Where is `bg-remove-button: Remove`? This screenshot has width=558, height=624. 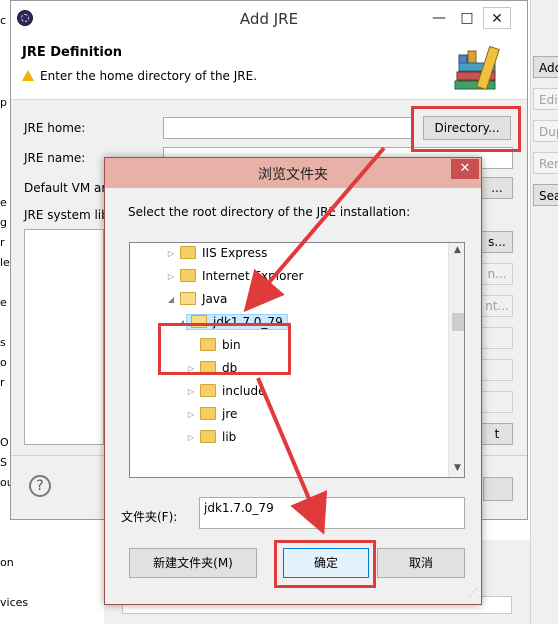
bg-remove-button: Remove is located at coordinates (545, 163).